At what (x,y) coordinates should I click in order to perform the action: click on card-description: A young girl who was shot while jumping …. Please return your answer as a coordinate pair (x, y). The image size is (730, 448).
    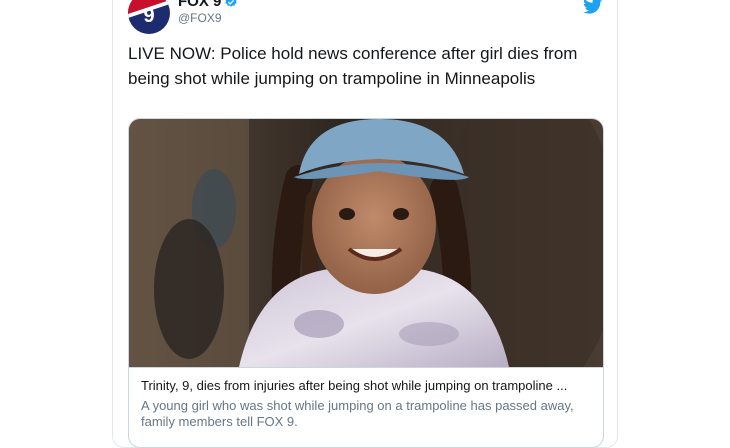
    Looking at the image, I should click on (357, 413).